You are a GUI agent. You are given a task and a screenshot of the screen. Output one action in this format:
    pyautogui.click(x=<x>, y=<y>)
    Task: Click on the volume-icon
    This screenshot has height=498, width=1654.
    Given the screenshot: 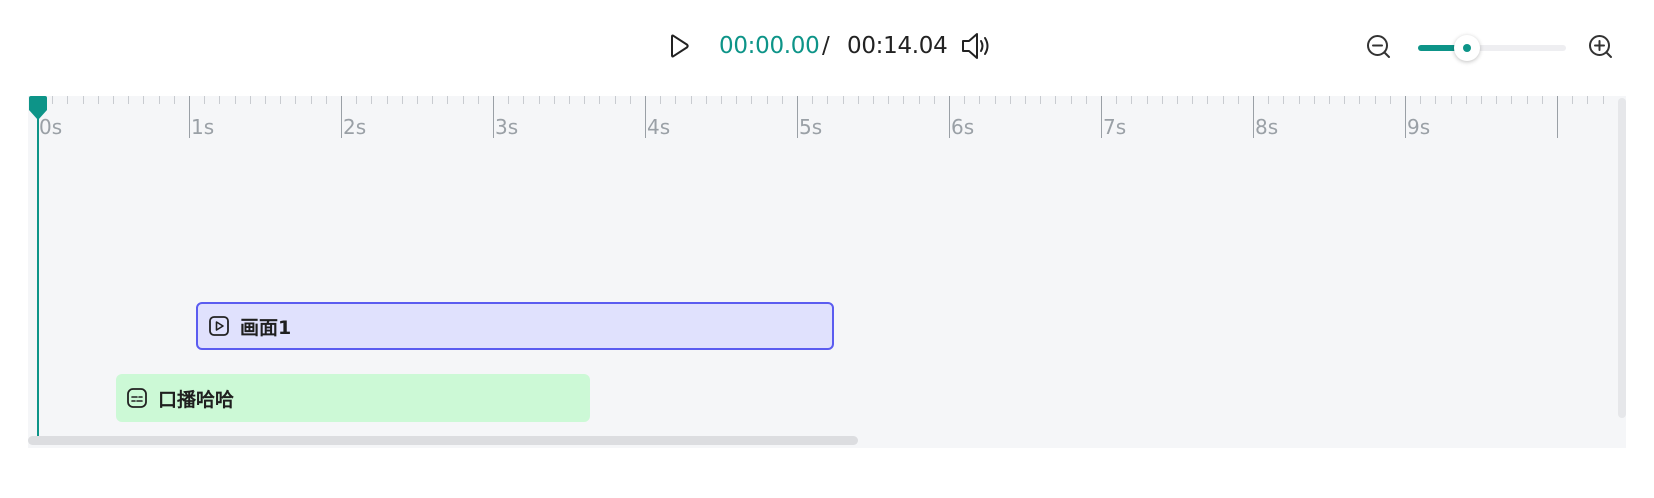 What is the action you would take?
    pyautogui.click(x=975, y=46)
    